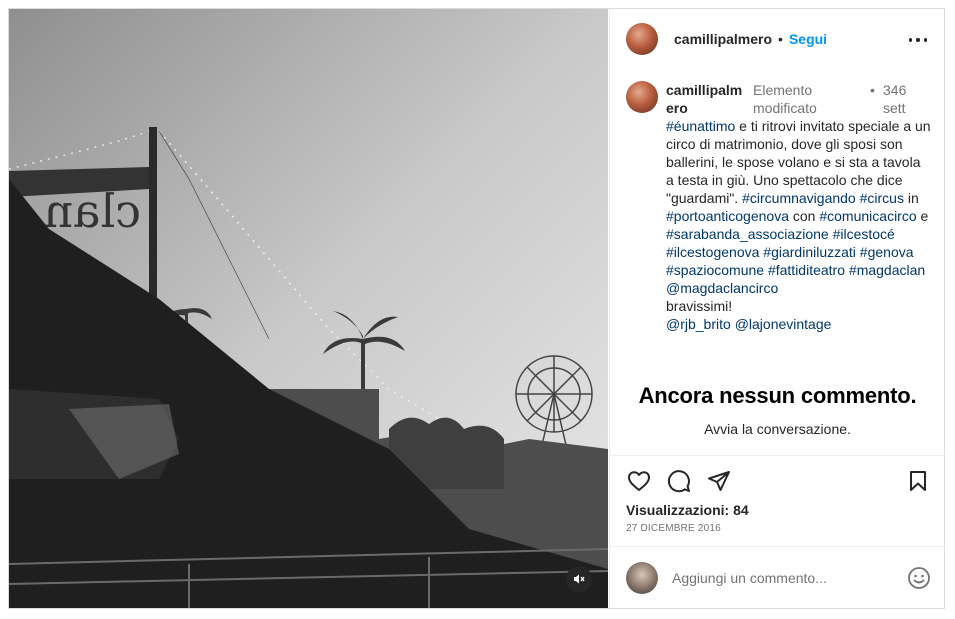  What do you see at coordinates (722, 288) in the screenshot?
I see `caption-link: @magdaclancirco` at bounding box center [722, 288].